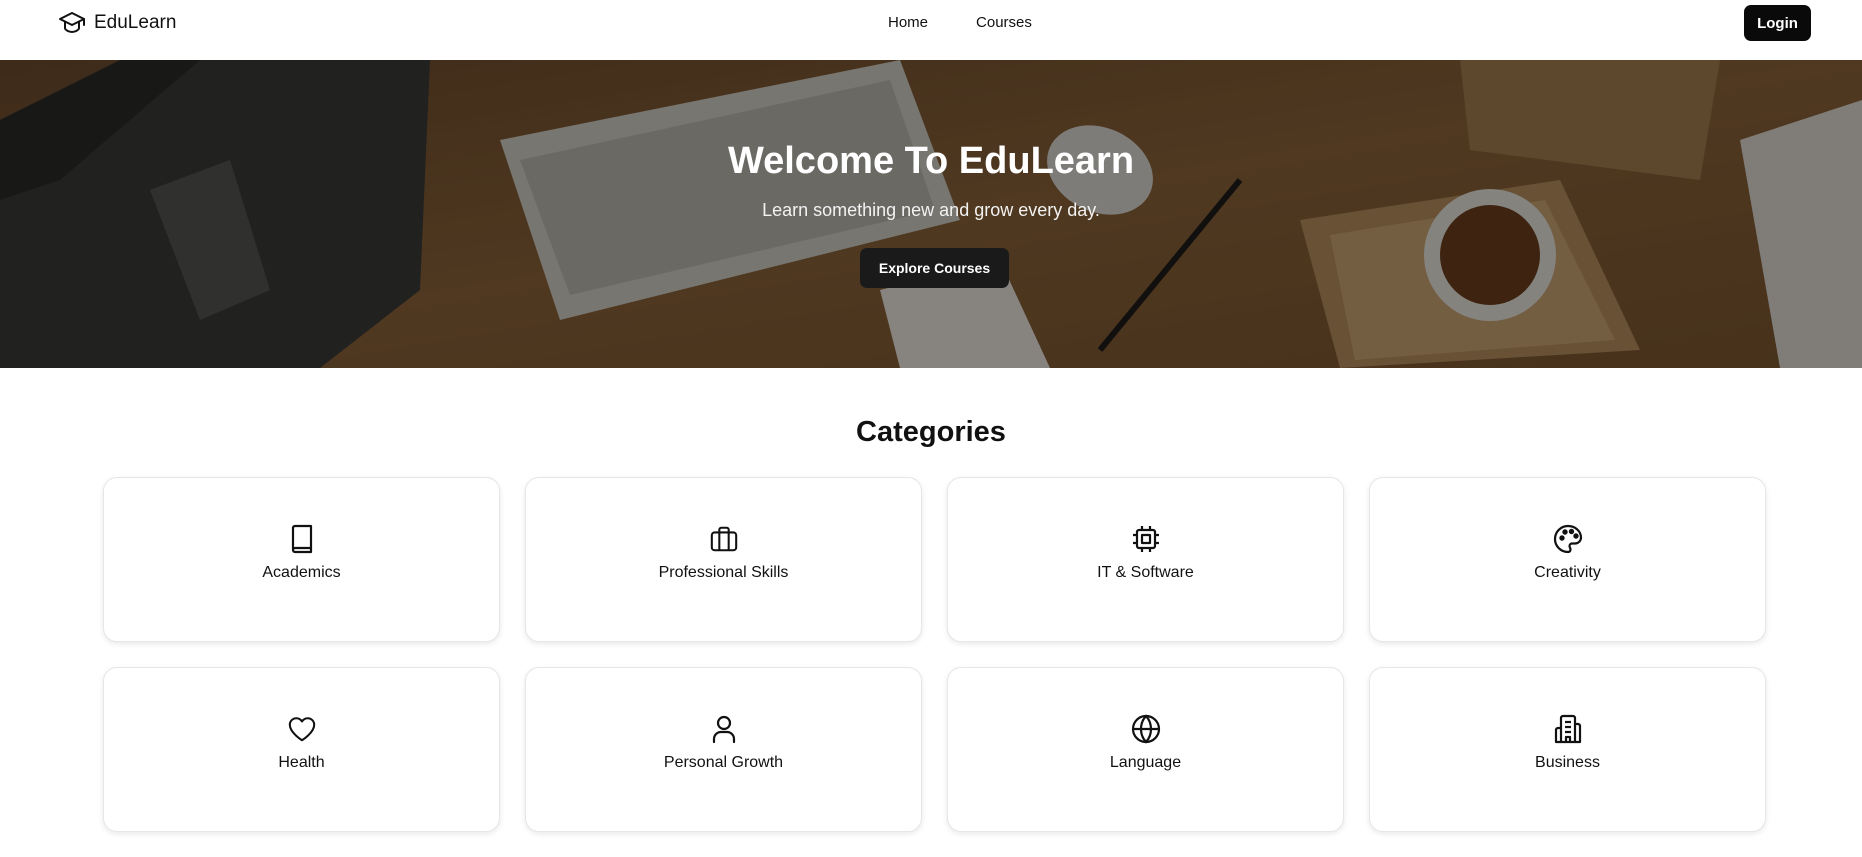  I want to click on top-navbar: EduLearn Home Courses Login, so click(931, 30).